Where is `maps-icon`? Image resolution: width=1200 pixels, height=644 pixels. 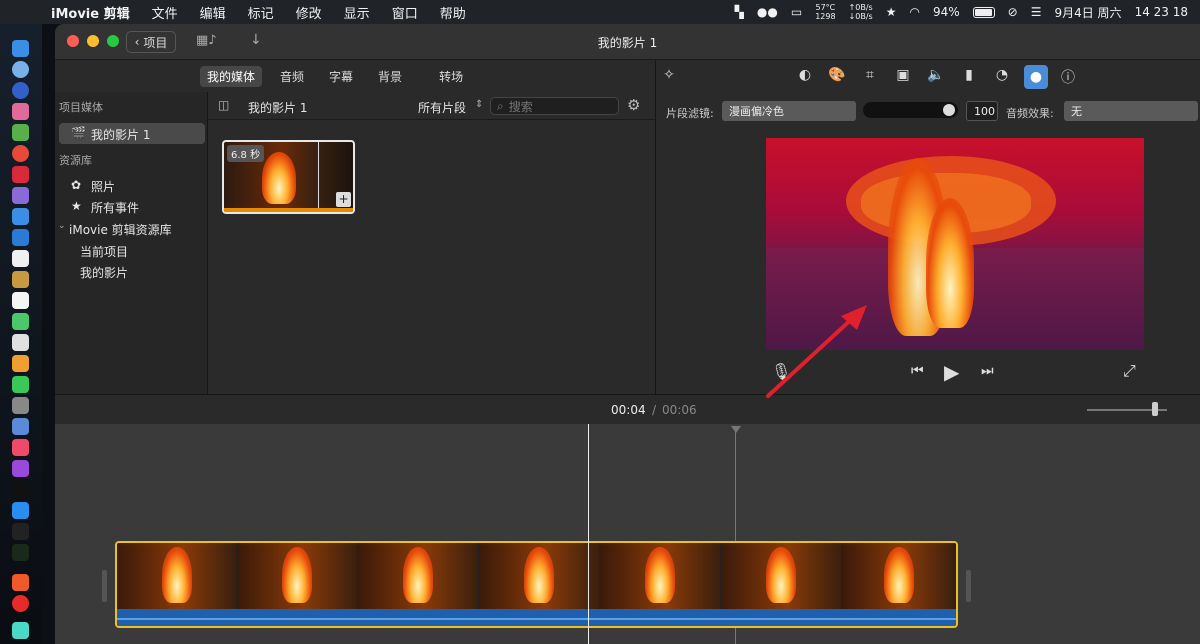 maps-icon is located at coordinates (20, 321).